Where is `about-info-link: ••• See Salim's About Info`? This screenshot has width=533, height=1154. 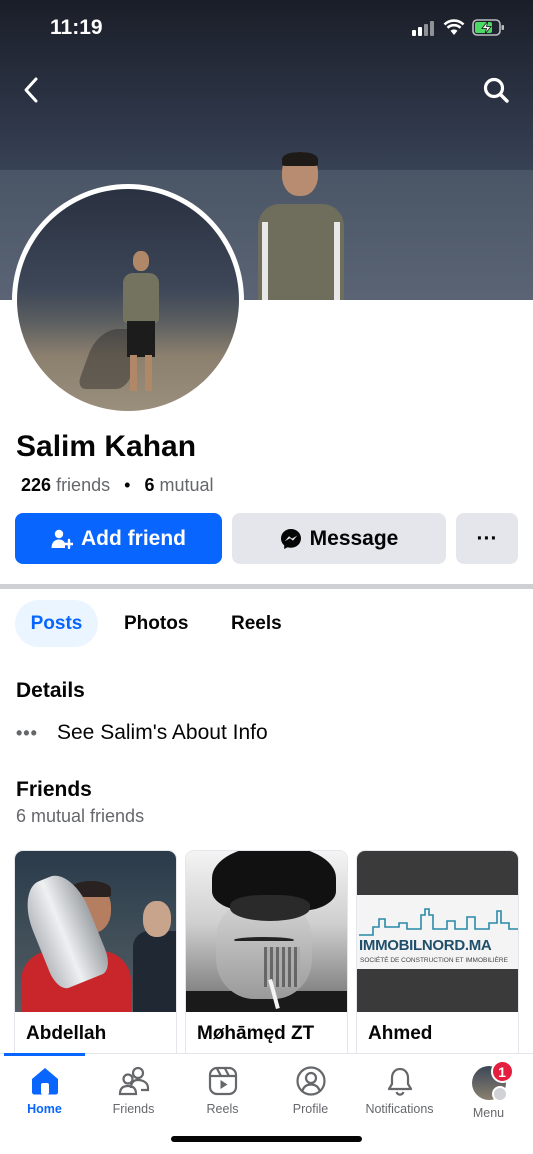 about-info-link: ••• See Salim's About Info is located at coordinates (142, 733).